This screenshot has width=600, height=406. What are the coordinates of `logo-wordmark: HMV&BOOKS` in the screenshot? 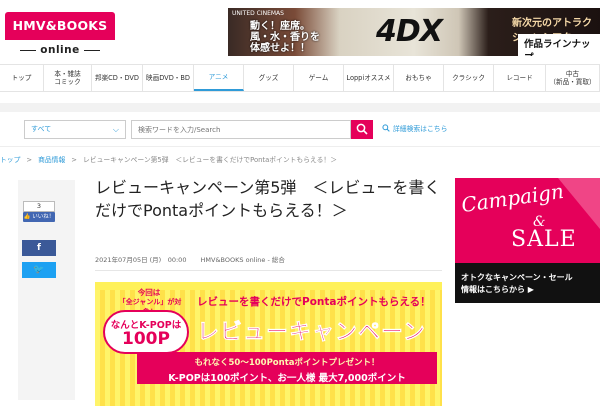 It's located at (60, 26).